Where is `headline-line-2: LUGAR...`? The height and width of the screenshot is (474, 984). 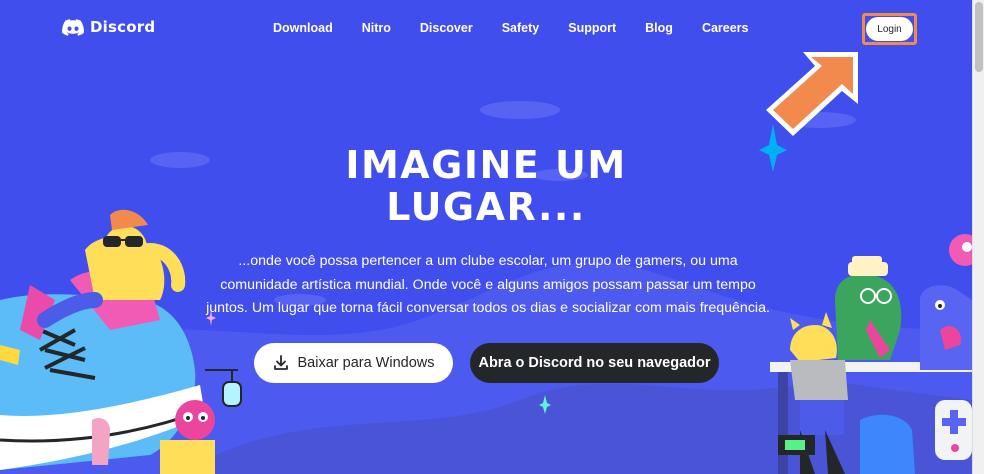
headline-line-2: LUGAR... is located at coordinates (486, 207).